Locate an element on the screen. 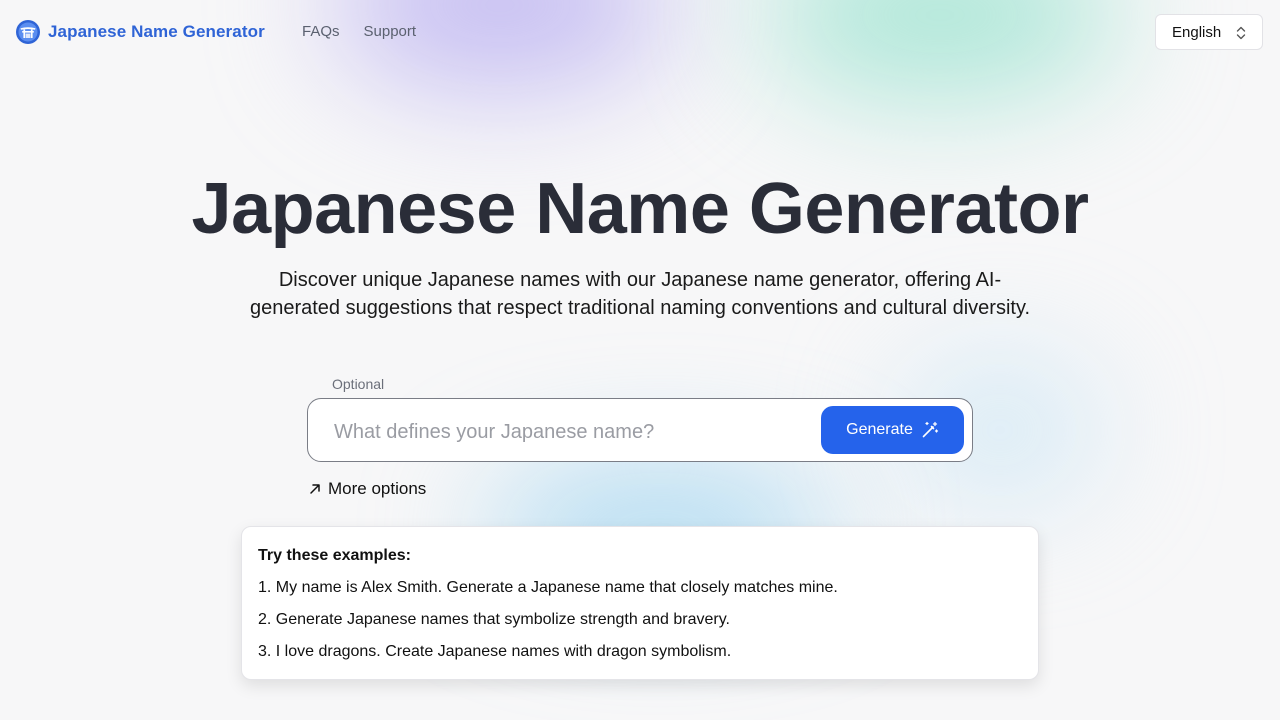 This screenshot has width=1280, height=720. brand-link: Japanese Name Generator is located at coordinates (140, 32).